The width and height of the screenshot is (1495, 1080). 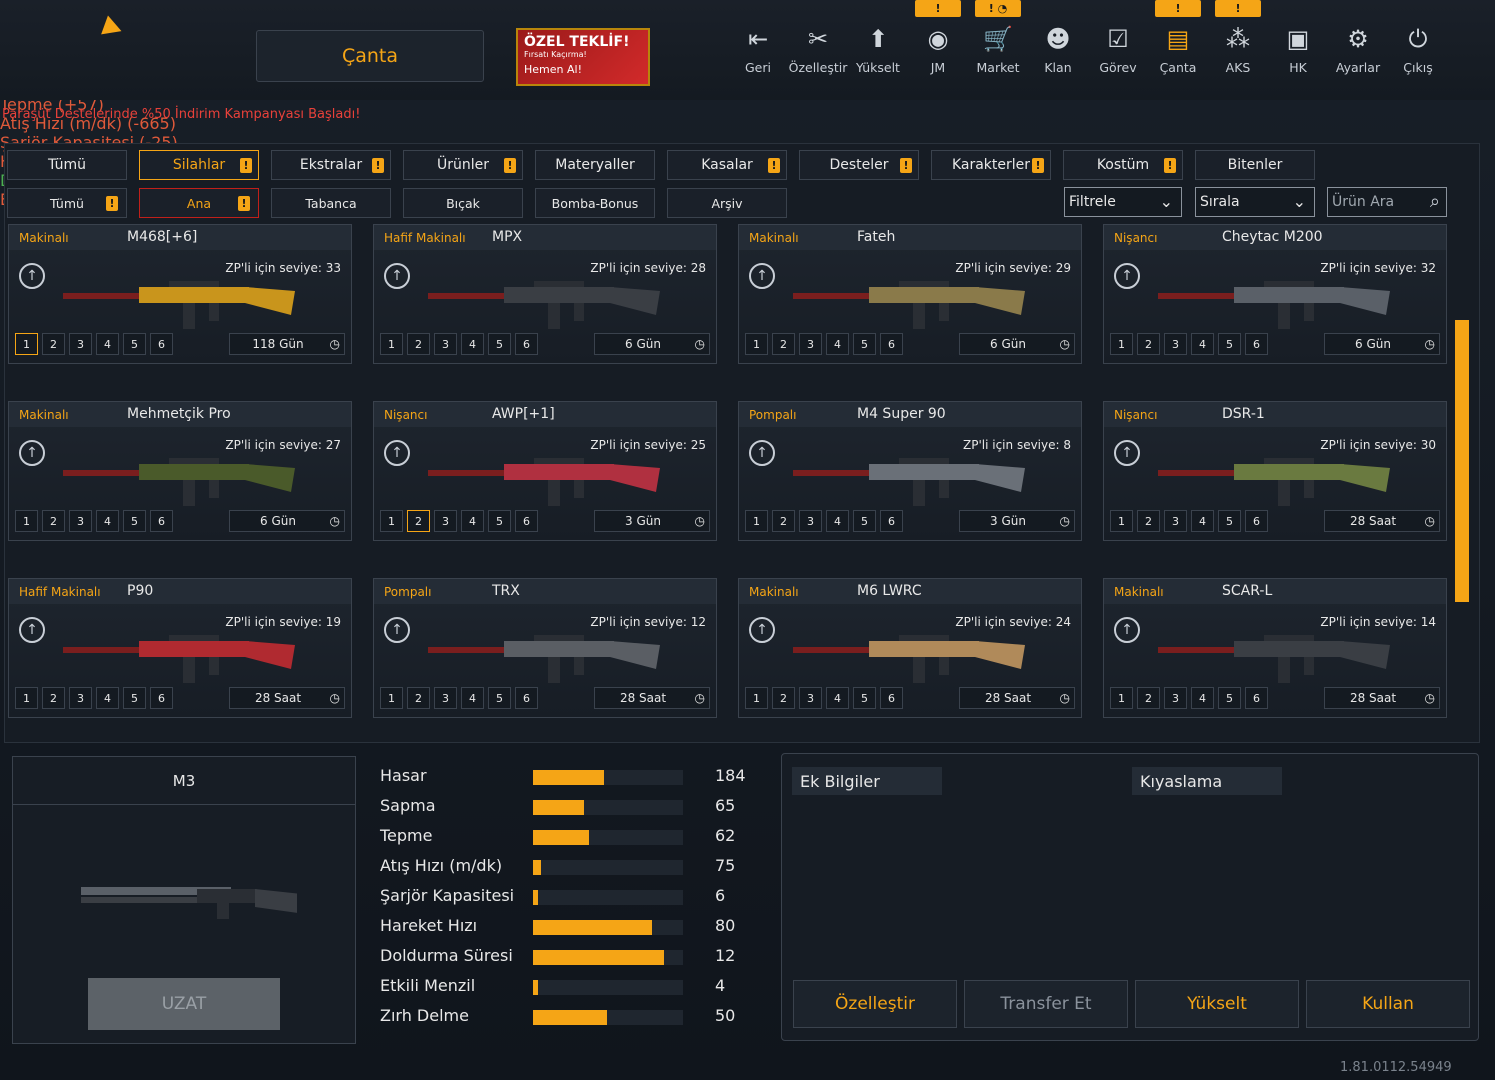 What do you see at coordinates (1387, 202) in the screenshot?
I see `search-input: Ürün Ara ⌕` at bounding box center [1387, 202].